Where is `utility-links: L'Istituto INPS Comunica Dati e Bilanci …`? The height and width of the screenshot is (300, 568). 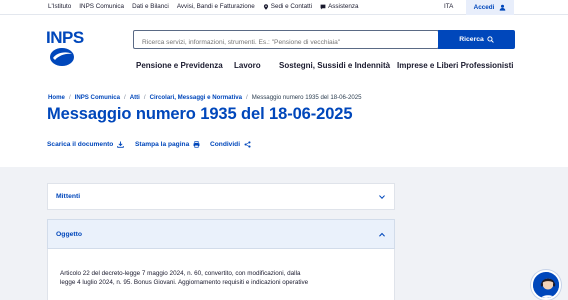
utility-links: L'Istituto INPS Comunica Dati e Bilanci … is located at coordinates (203, 6).